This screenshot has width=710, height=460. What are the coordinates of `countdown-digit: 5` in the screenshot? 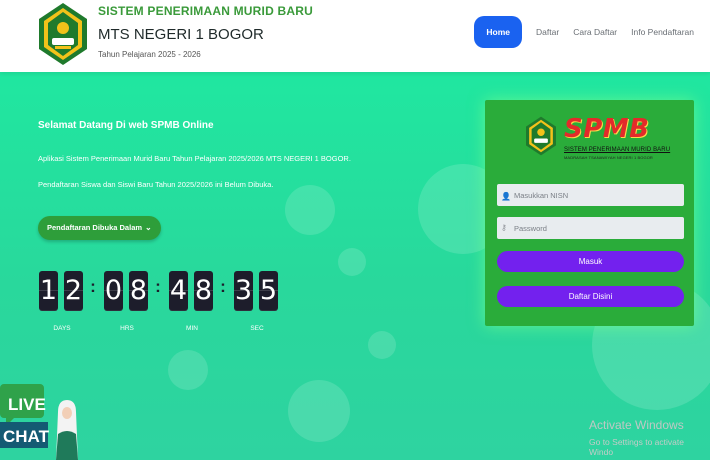 It's located at (268, 291).